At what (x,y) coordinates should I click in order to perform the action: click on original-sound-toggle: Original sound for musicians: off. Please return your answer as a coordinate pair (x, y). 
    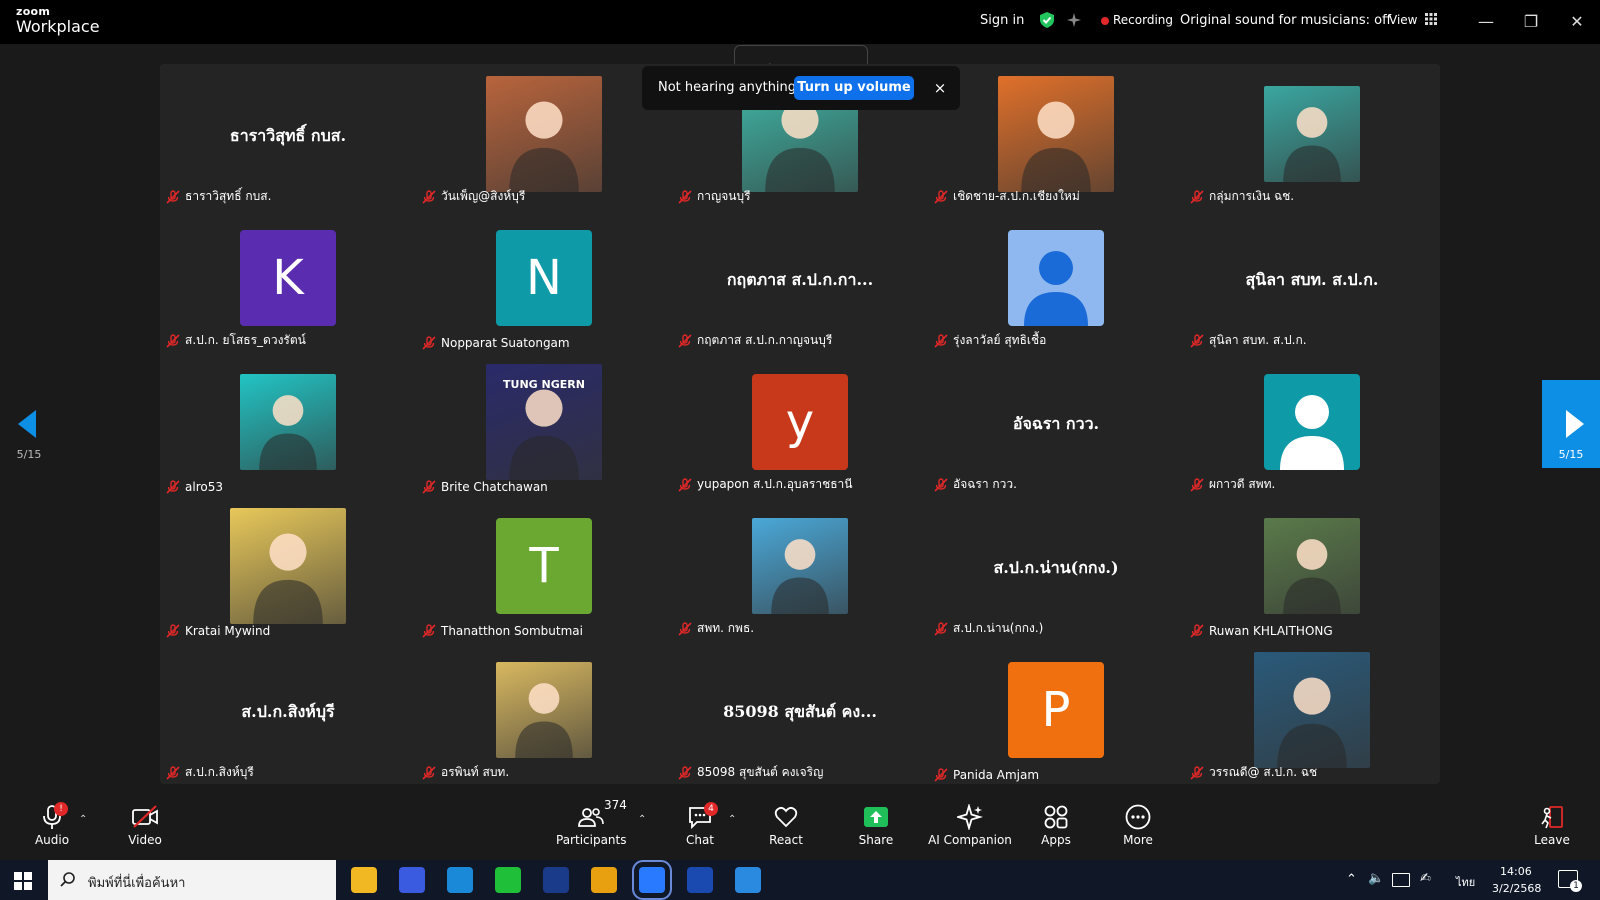
    Looking at the image, I should click on (1285, 20).